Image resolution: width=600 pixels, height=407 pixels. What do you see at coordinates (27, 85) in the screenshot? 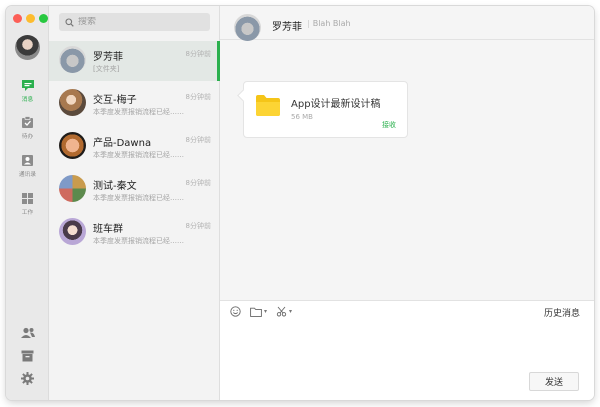
I see `chat-icon` at bounding box center [27, 85].